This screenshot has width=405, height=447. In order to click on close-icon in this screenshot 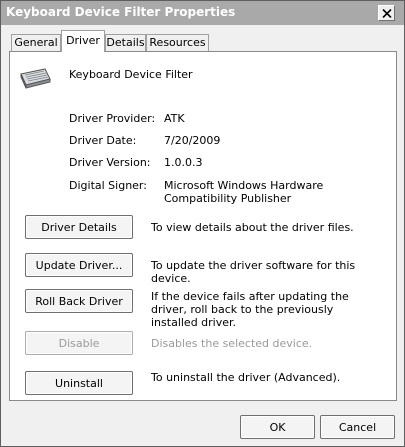, I will do `click(387, 13)`.